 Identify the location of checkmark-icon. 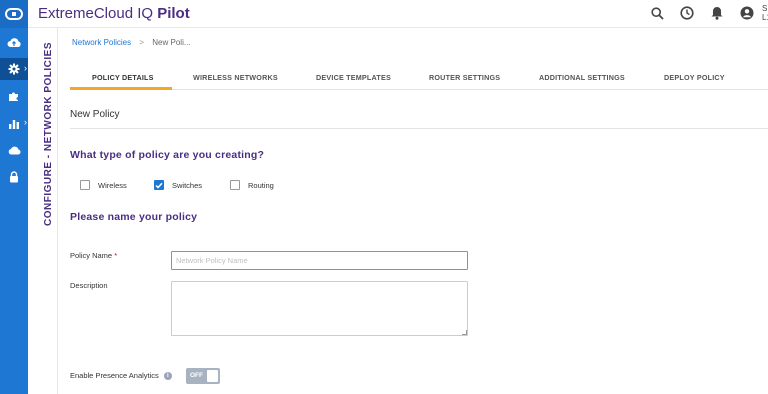
(159, 185).